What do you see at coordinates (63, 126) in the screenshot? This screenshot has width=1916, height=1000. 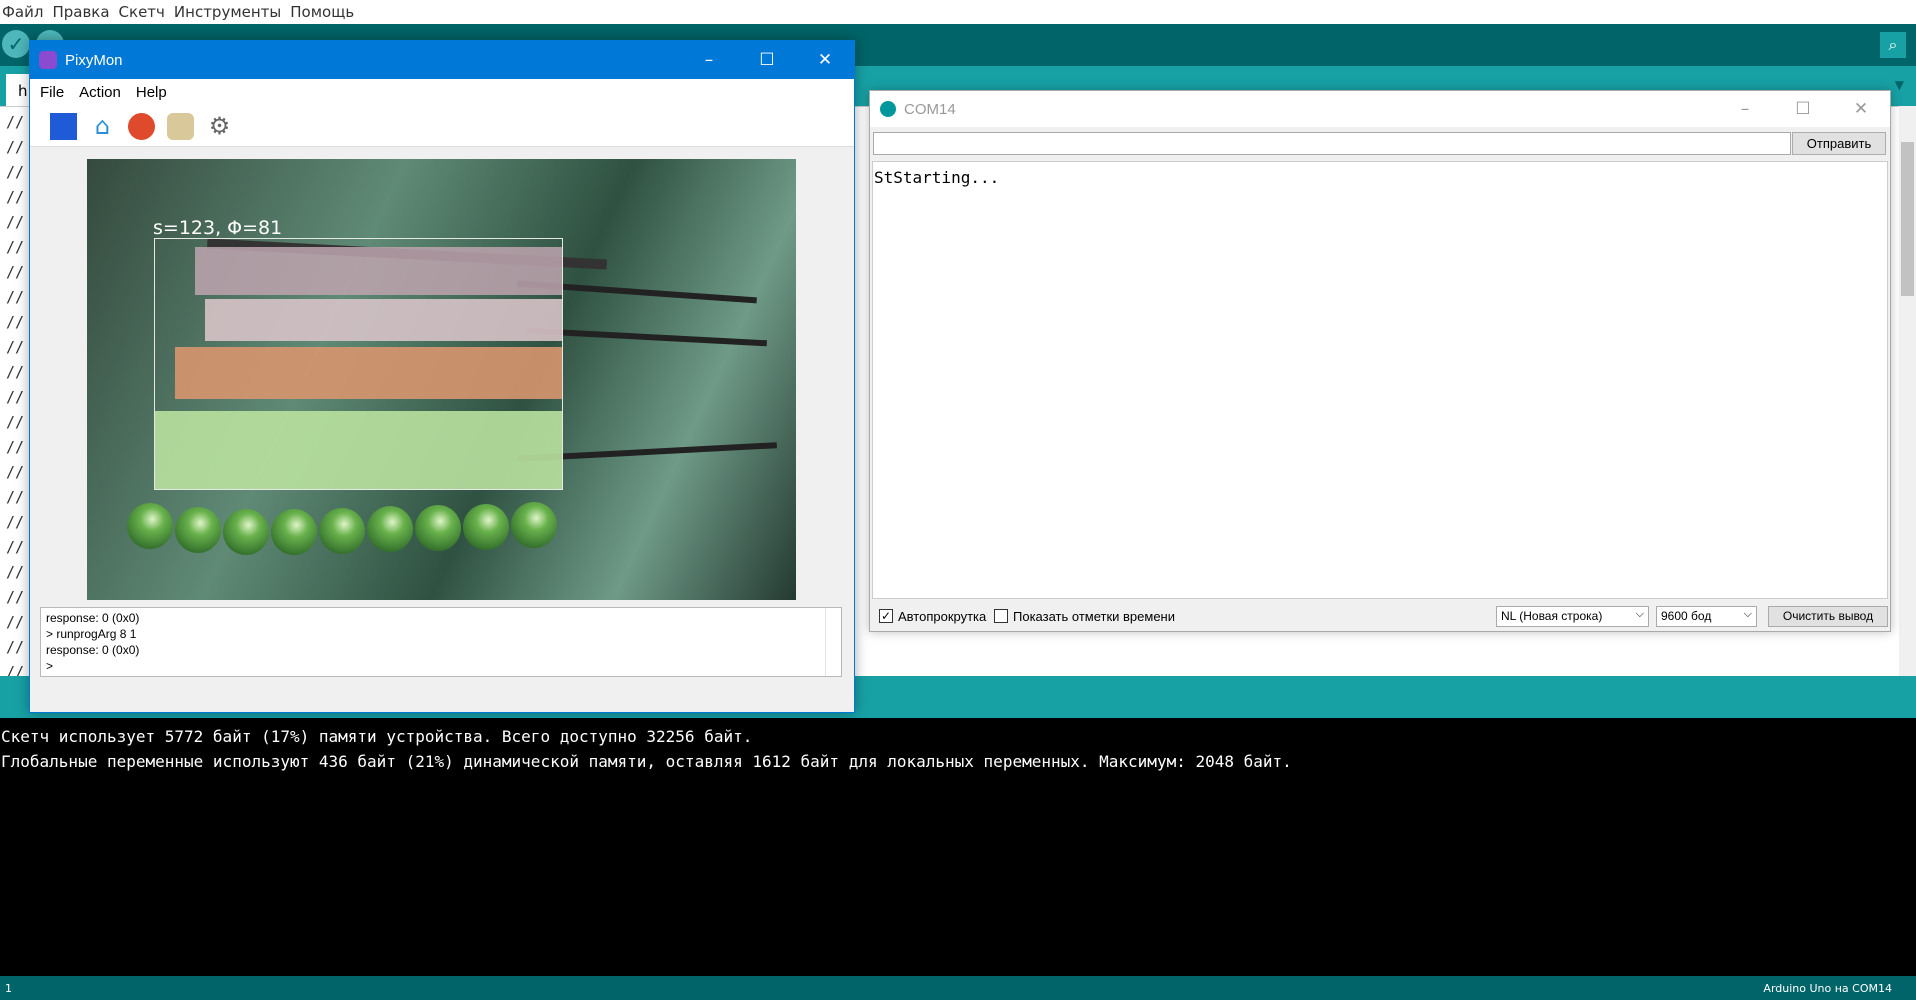 I see `stop-icon` at bounding box center [63, 126].